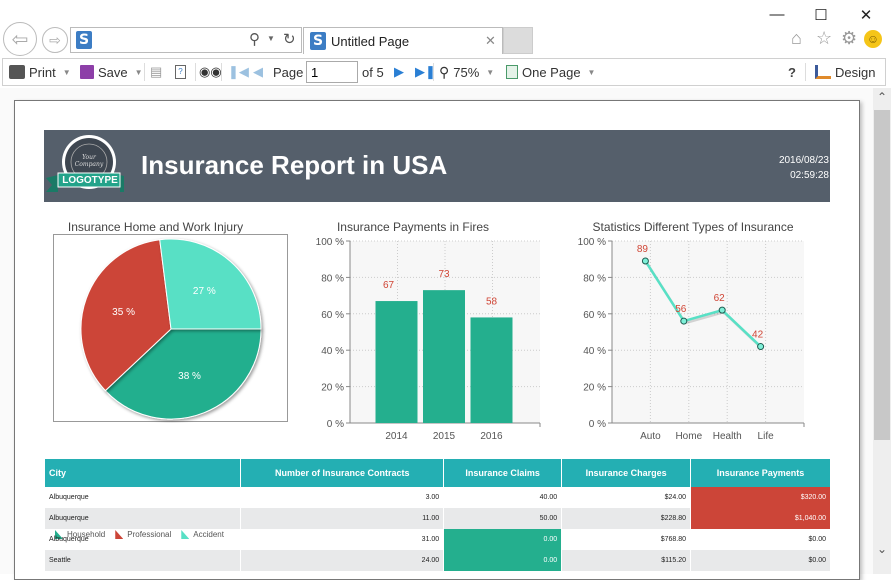 This screenshot has width=891, height=580. What do you see at coordinates (143, 518) in the screenshot?
I see `cell-city: Albuquerque` at bounding box center [143, 518].